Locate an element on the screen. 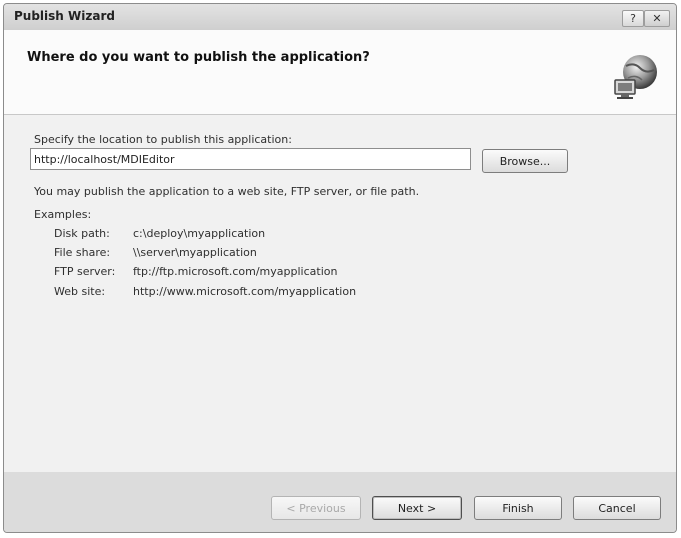 The image size is (681, 538). example-value-ftp: ftp://ftp.microsoft.com/myapplication is located at coordinates (235, 271).